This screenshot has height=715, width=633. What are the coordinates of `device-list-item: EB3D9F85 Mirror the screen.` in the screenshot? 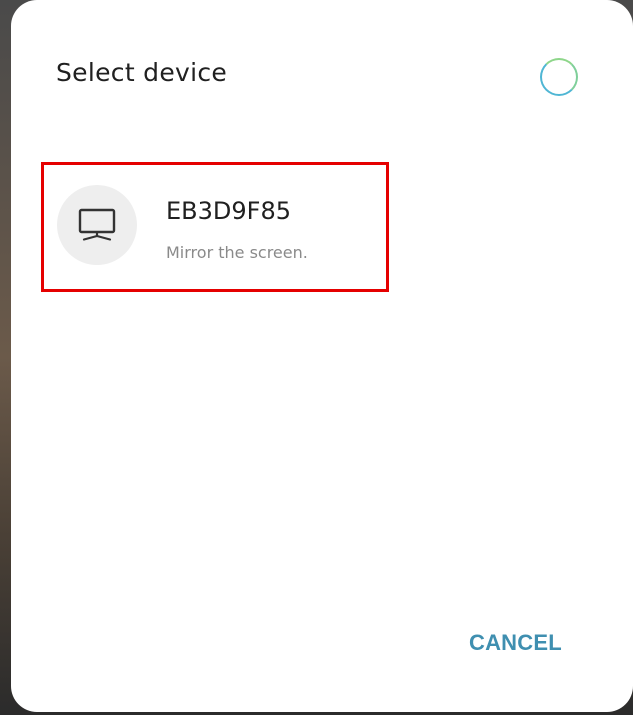 It's located at (215, 227).